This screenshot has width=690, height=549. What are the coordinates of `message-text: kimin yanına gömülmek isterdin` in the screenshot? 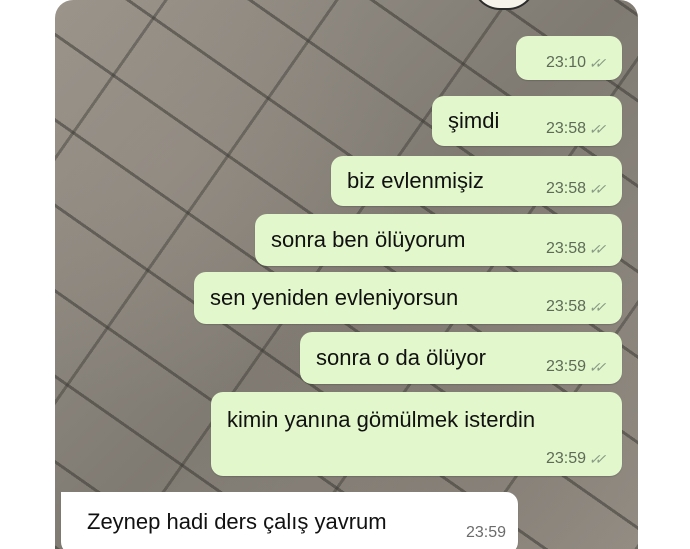 It's located at (381, 419).